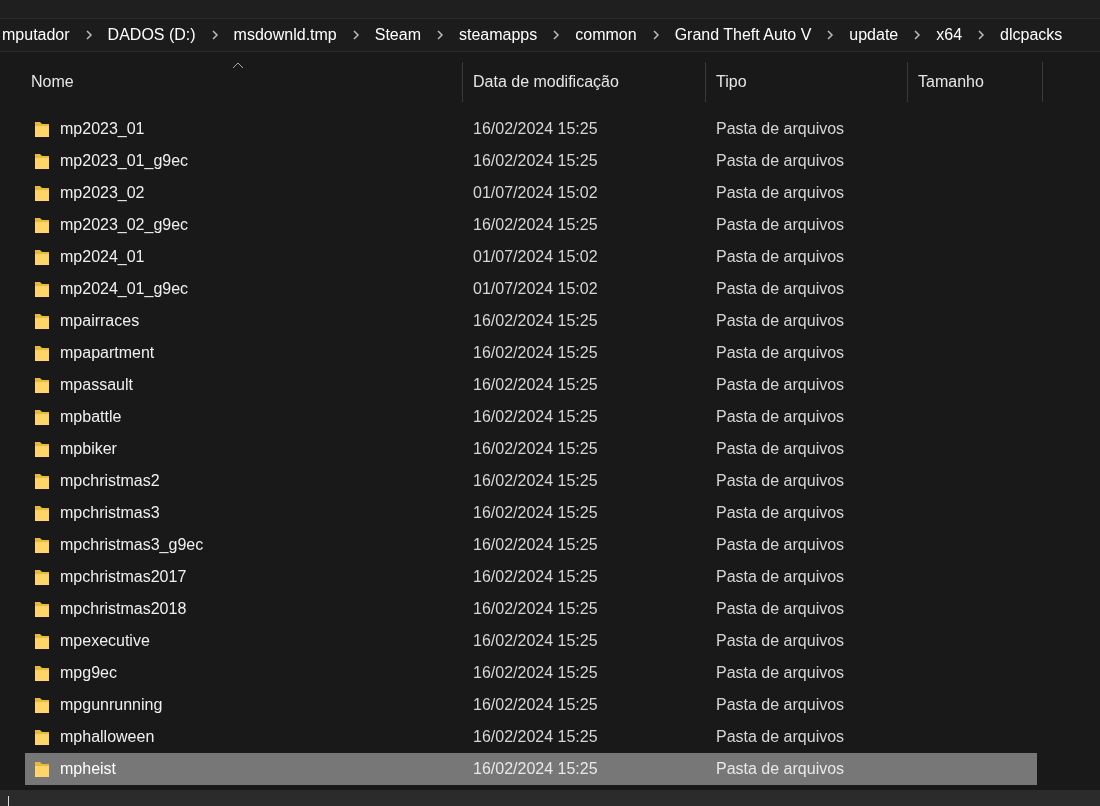 The width and height of the screenshot is (1100, 806). I want to click on file-name: mpheist, so click(88, 769).